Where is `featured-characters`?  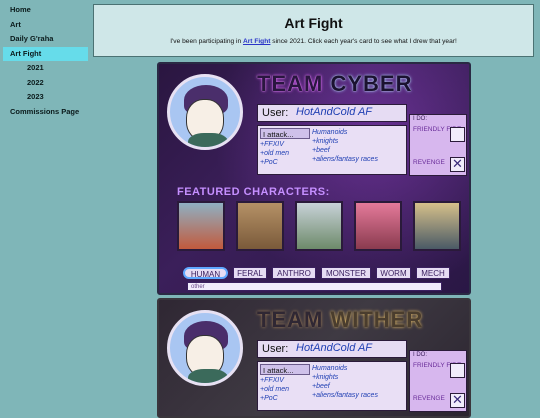 featured-characters is located at coordinates (322, 227).